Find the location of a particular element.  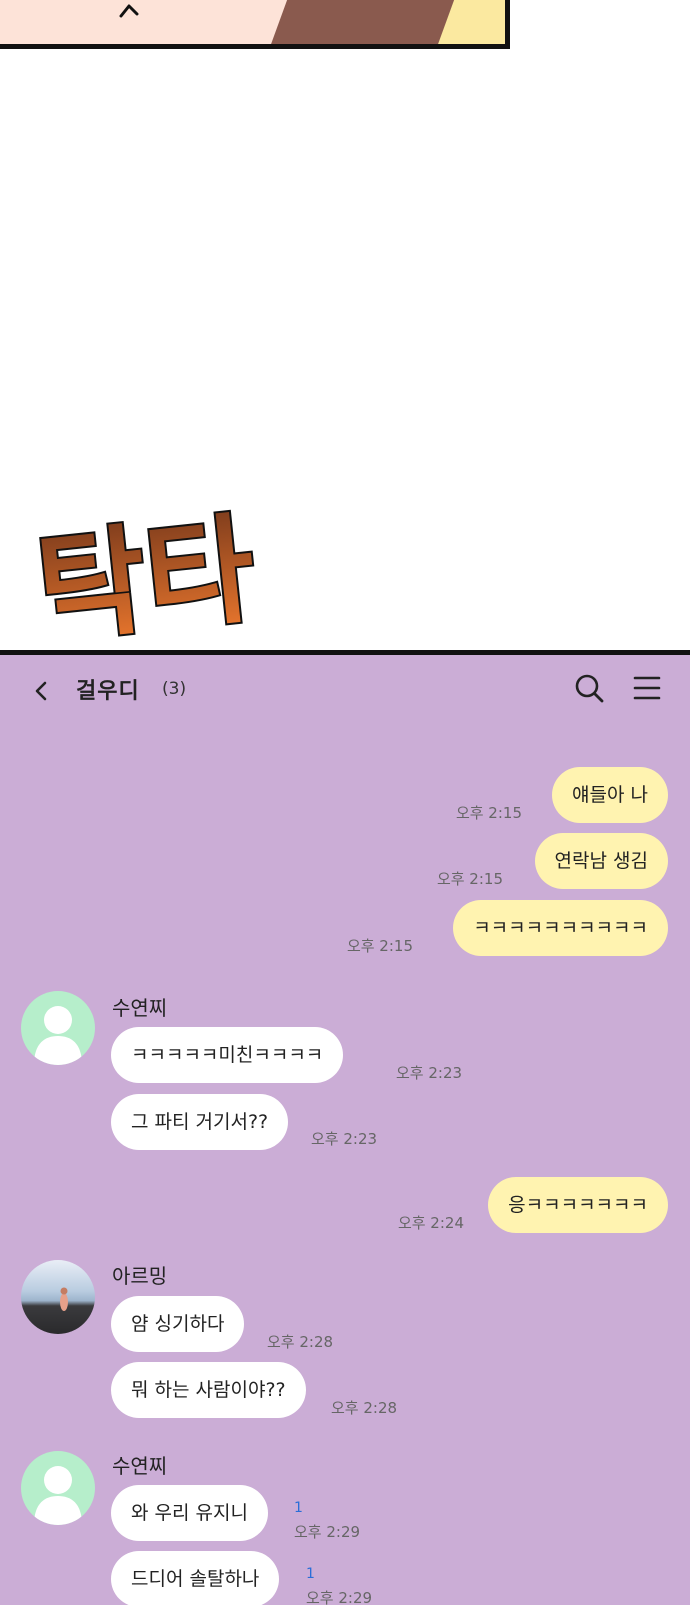

message-bubble-theirs: ㅋㅋㅋㅋㅋ미친ㅋㅋㅋㅋ is located at coordinates (227, 1055).